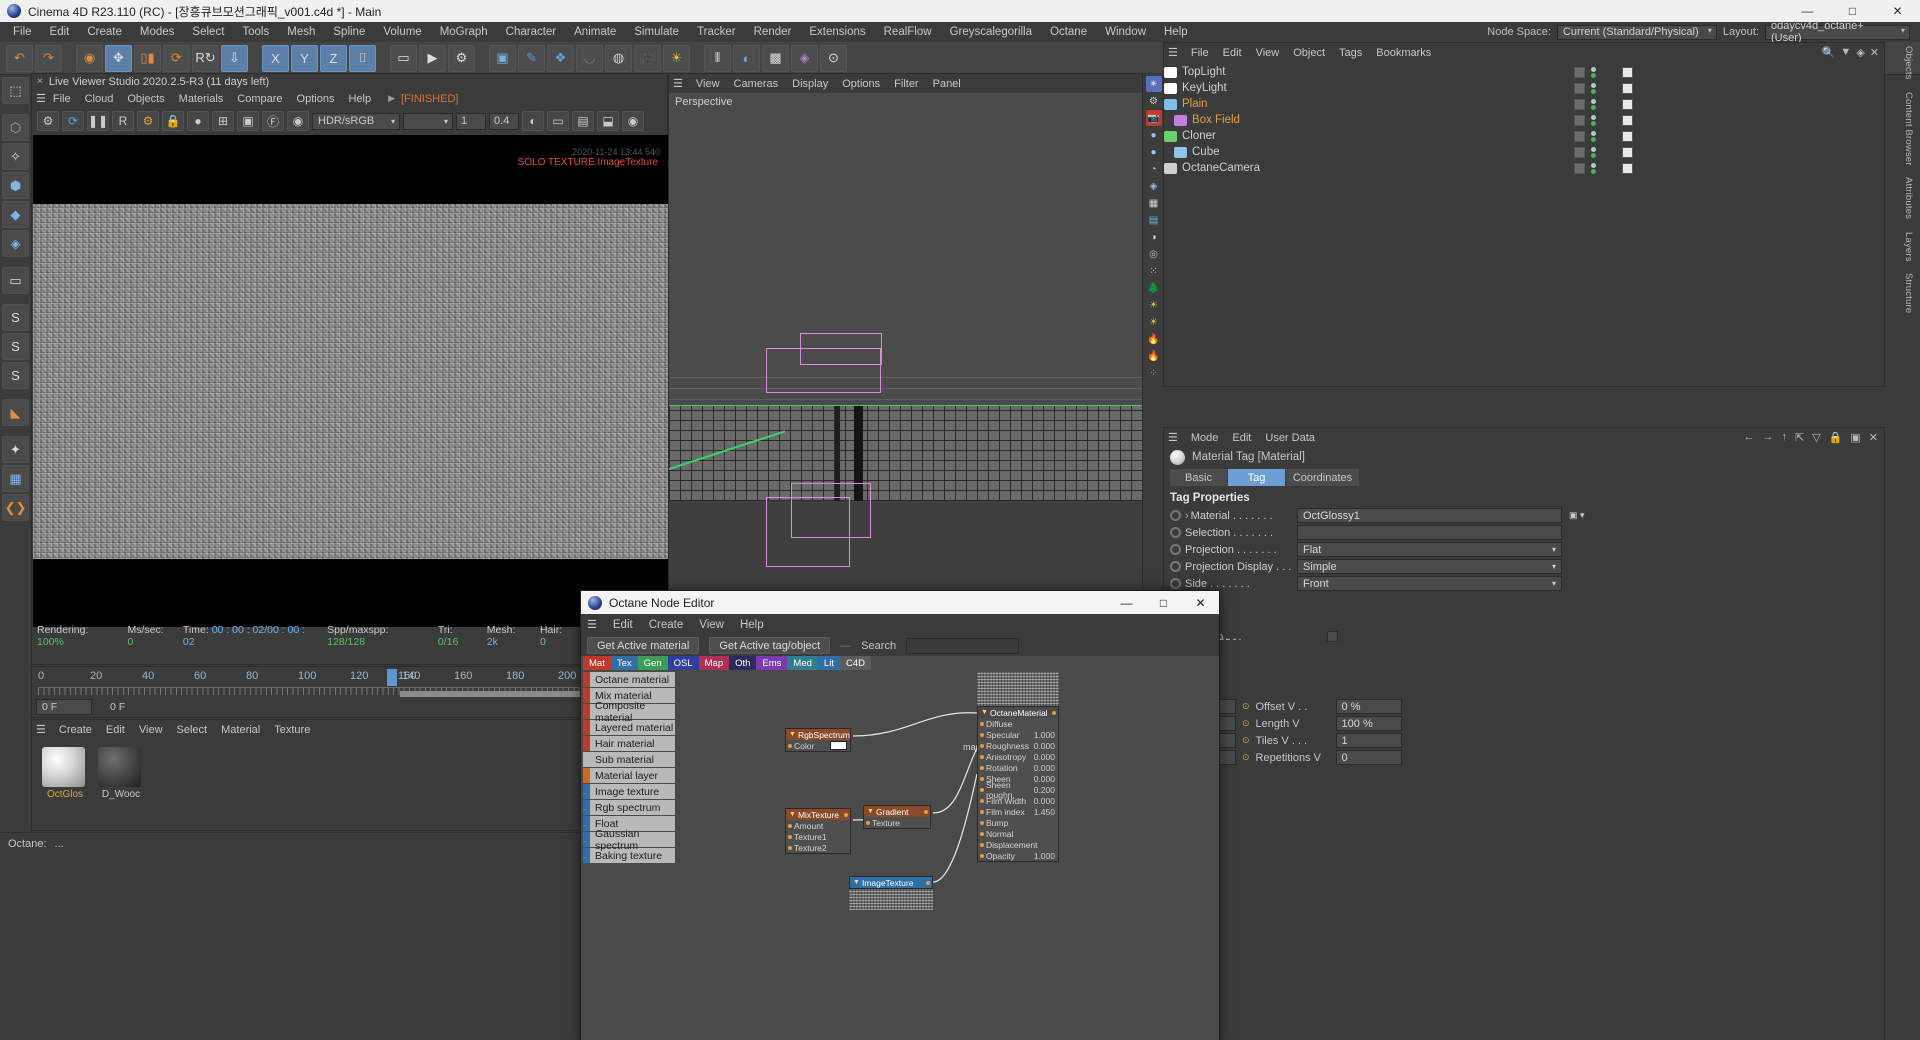 The width and height of the screenshot is (1920, 1040). Describe the element at coordinates (15, 449) in the screenshot. I see `axis-icon: ✦` at that location.